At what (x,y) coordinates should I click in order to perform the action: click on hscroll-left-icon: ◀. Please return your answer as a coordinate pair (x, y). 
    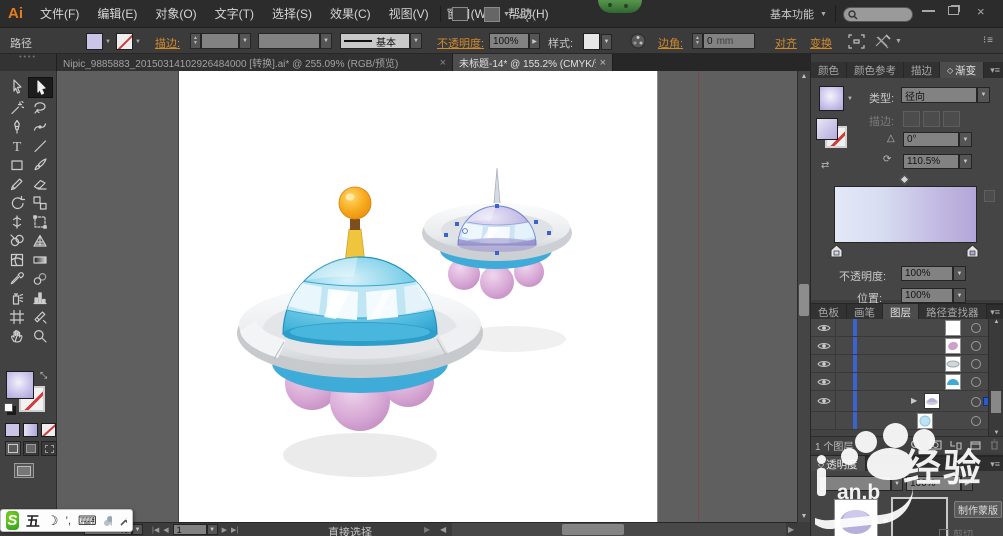
    Looking at the image, I should click on (443, 529).